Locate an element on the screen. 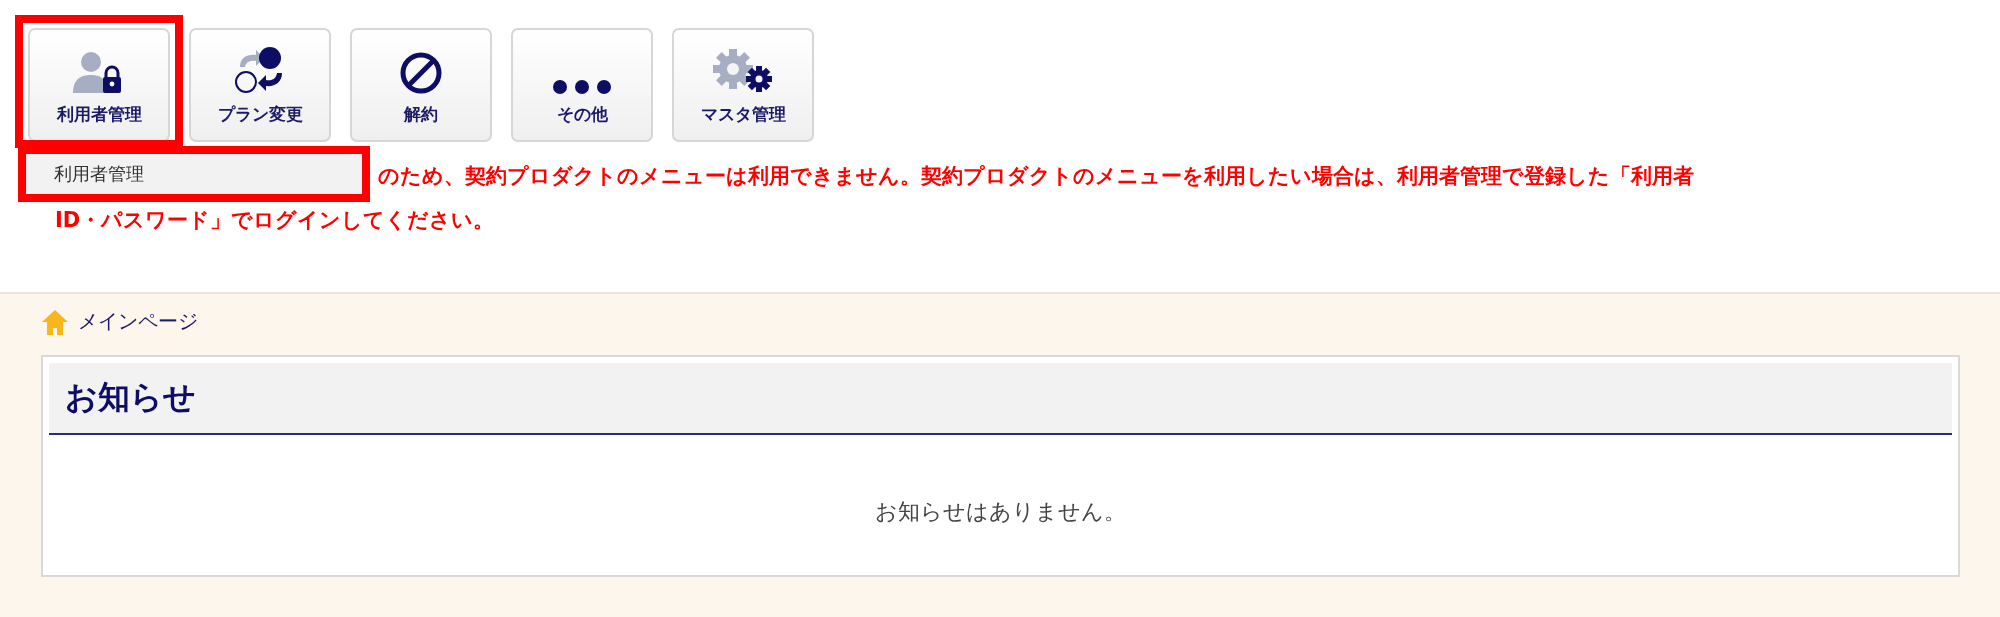  toolbar-button: 解約 is located at coordinates (421, 85).